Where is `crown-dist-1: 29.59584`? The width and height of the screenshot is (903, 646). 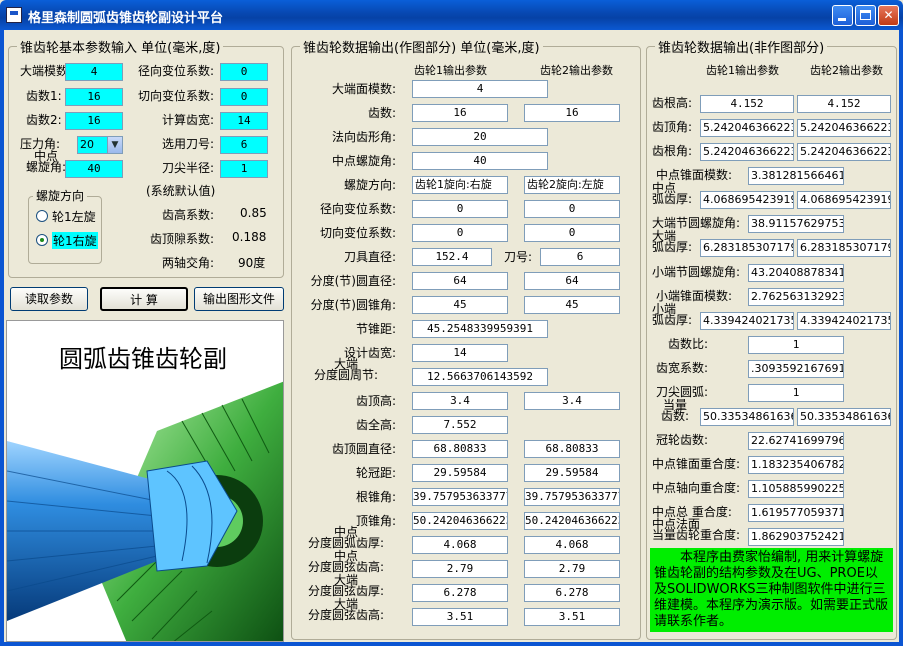 crown-dist-1: 29.59584 is located at coordinates (460, 473).